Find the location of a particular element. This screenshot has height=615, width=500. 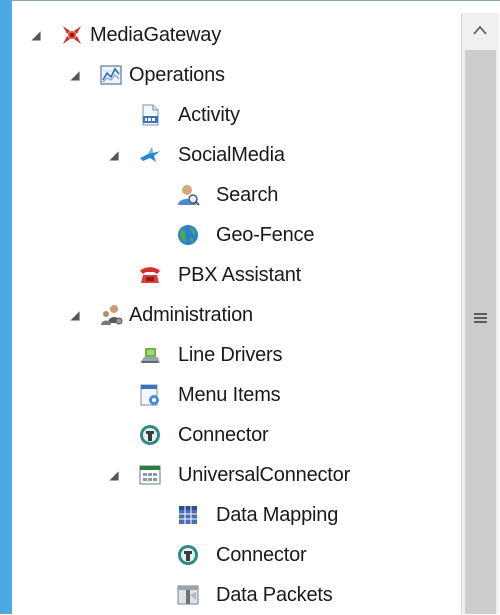

tree-node-label: Data Mapping is located at coordinates (277, 515).